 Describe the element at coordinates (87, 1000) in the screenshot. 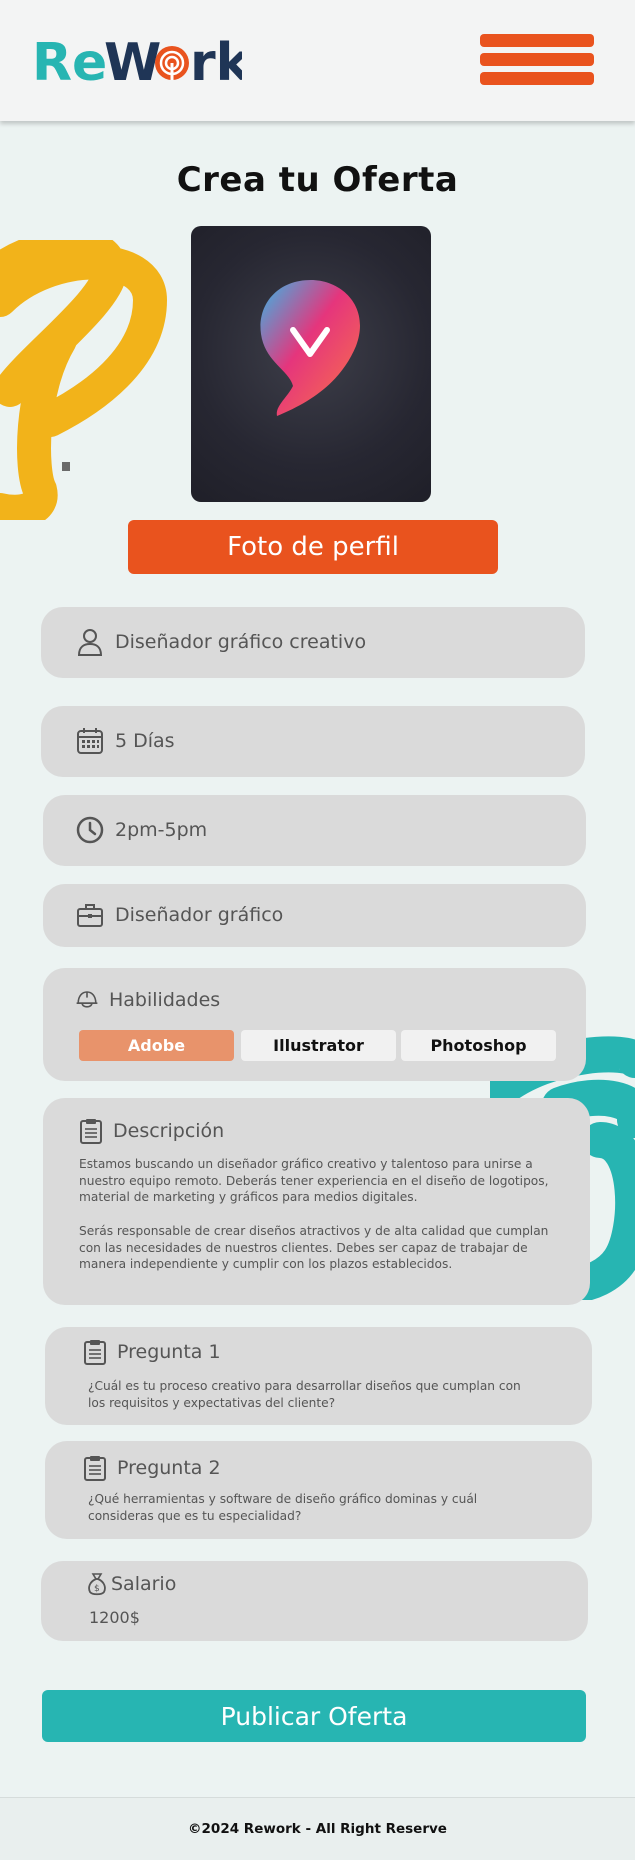

I see `helmet-icon` at that location.